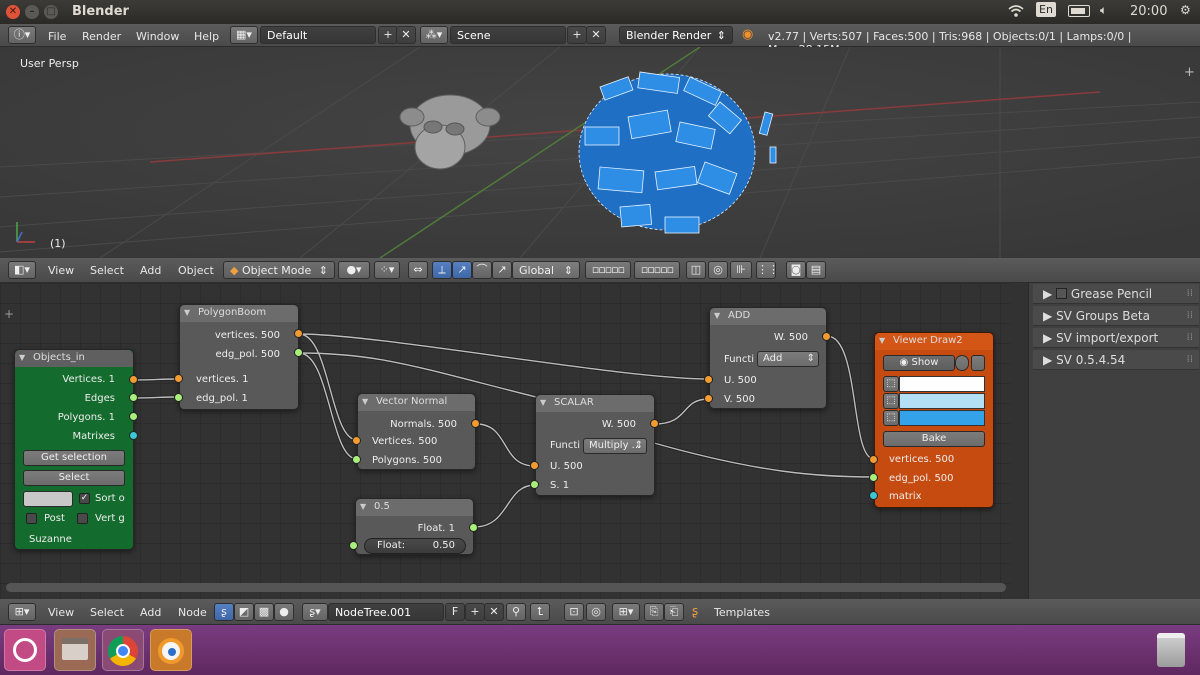 The image size is (1200, 675). What do you see at coordinates (22, 612) in the screenshot?
I see `editor-type-node-icon: ⊞▾` at bounding box center [22, 612].